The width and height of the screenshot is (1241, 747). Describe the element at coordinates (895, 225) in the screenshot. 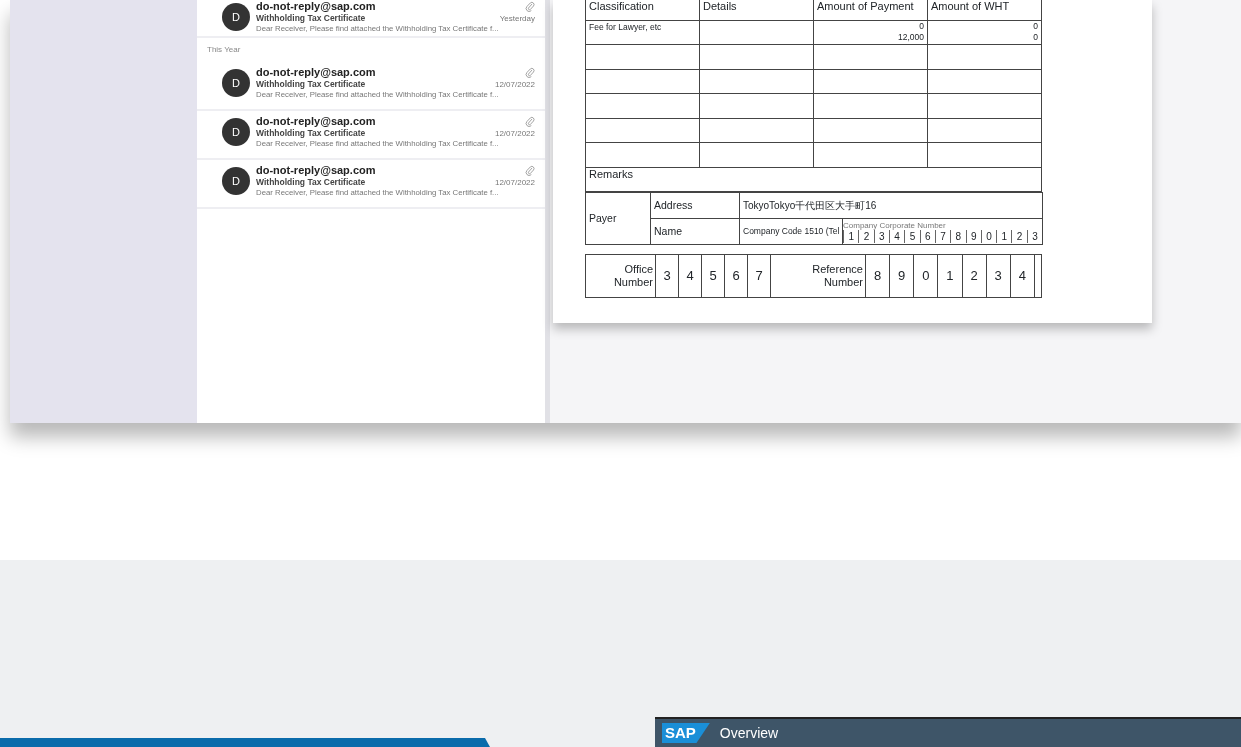

I see `corporate-number-label: Company Corporate Number` at that location.